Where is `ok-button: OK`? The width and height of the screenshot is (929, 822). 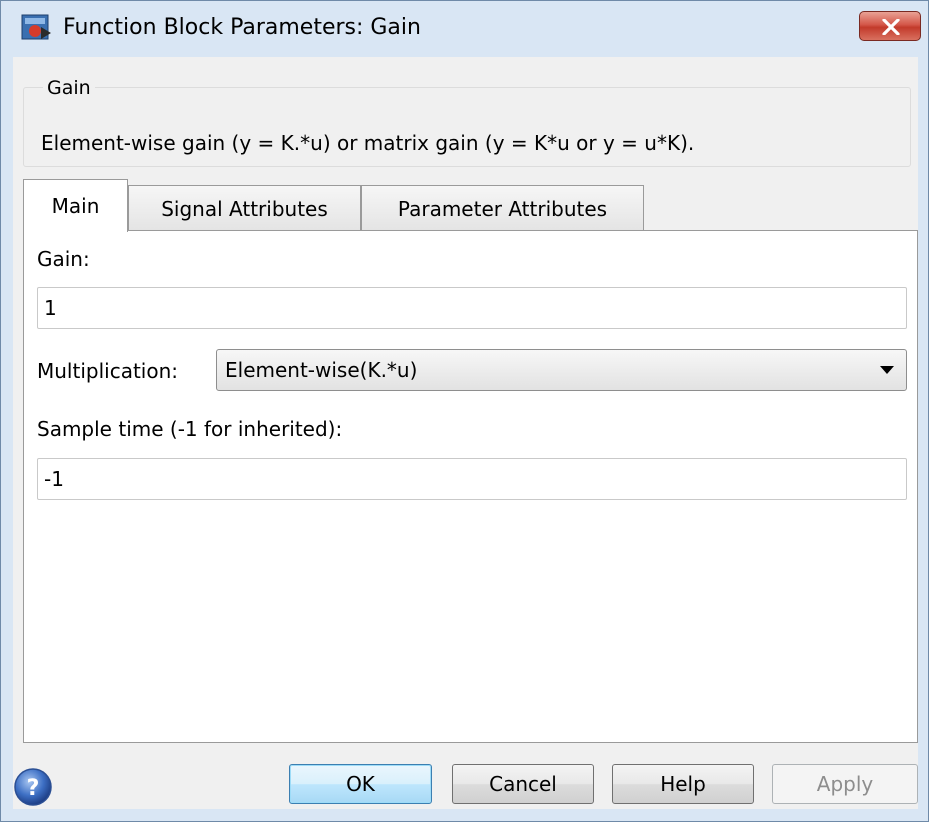
ok-button: OK is located at coordinates (360, 784).